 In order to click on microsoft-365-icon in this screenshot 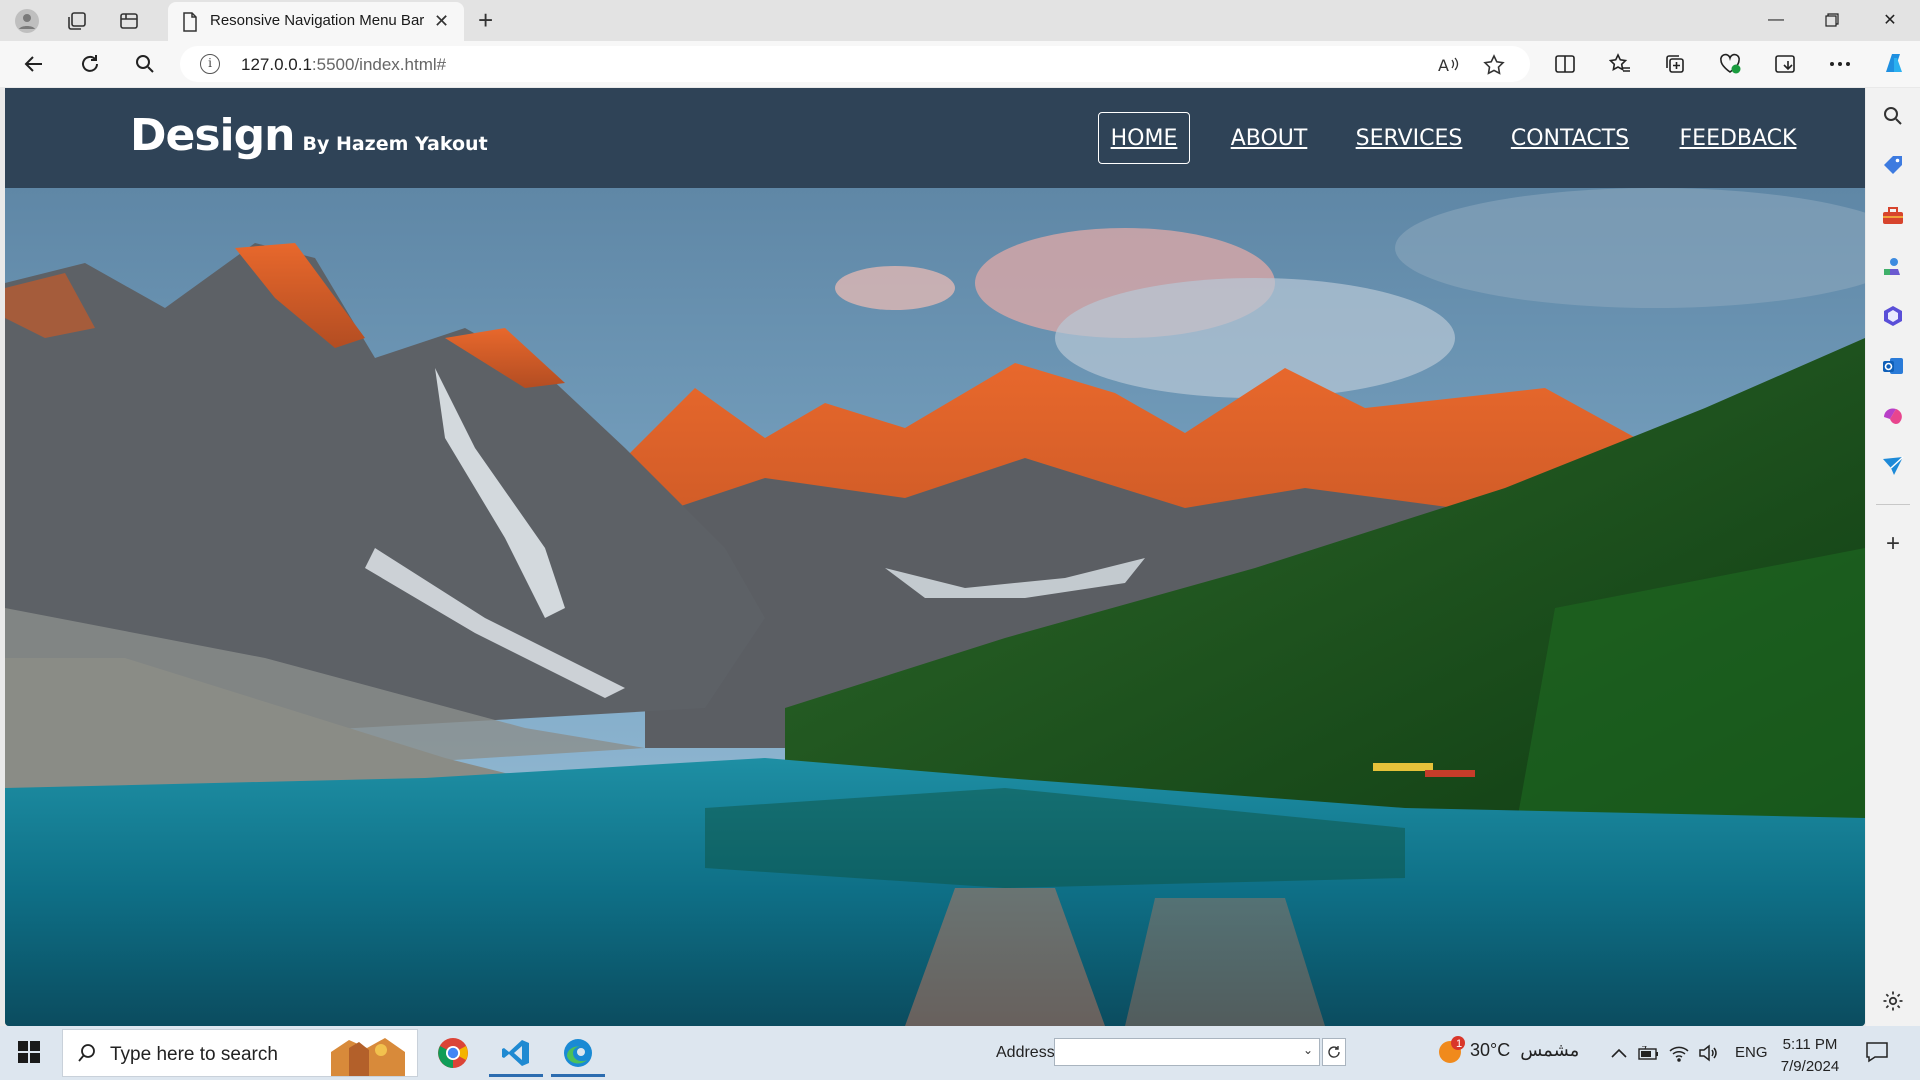, I will do `click(1893, 316)`.